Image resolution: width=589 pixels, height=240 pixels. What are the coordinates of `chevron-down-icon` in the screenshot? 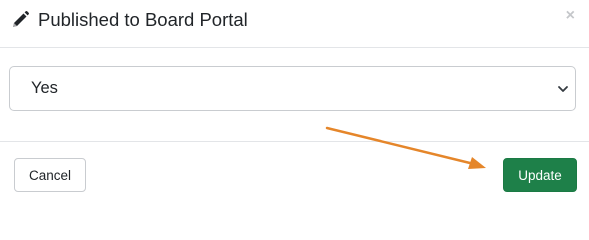 It's located at (563, 89).